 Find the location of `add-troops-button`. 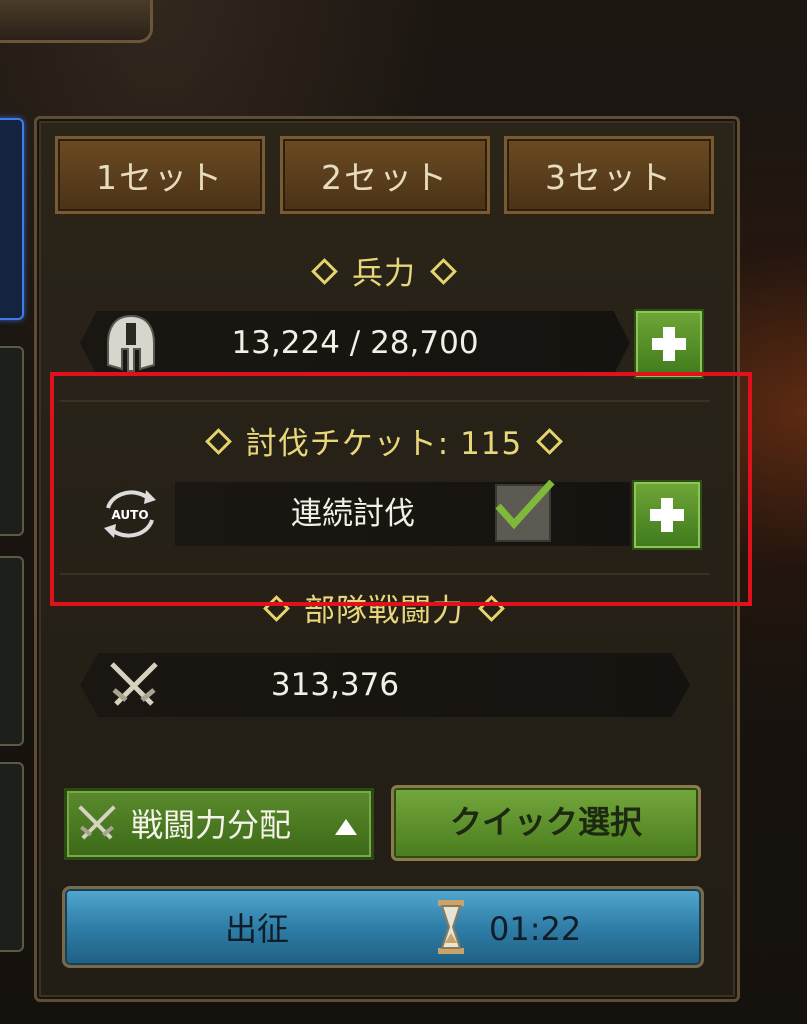

add-troops-button is located at coordinates (669, 344).